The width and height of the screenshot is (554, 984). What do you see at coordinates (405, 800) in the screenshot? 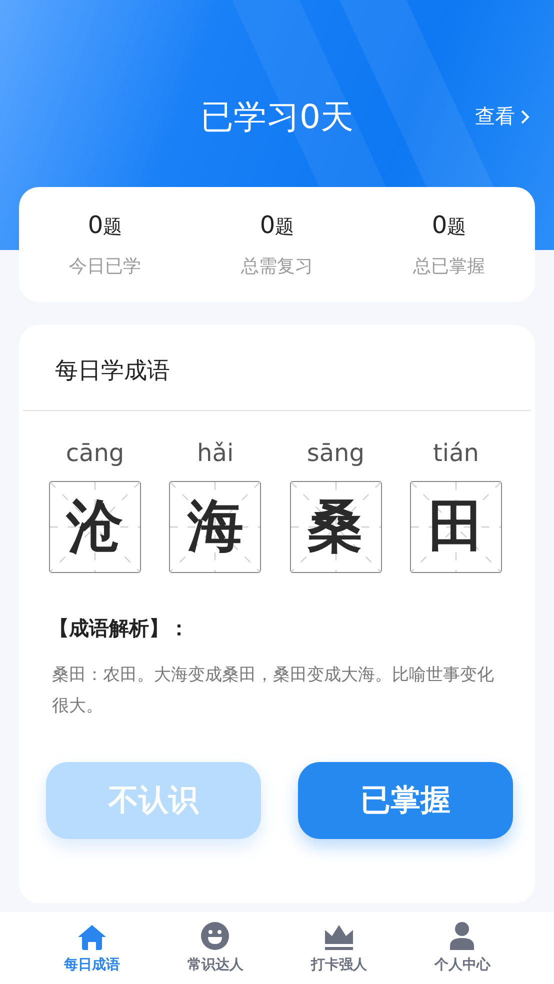
I see `mastered-button: 已掌握` at bounding box center [405, 800].